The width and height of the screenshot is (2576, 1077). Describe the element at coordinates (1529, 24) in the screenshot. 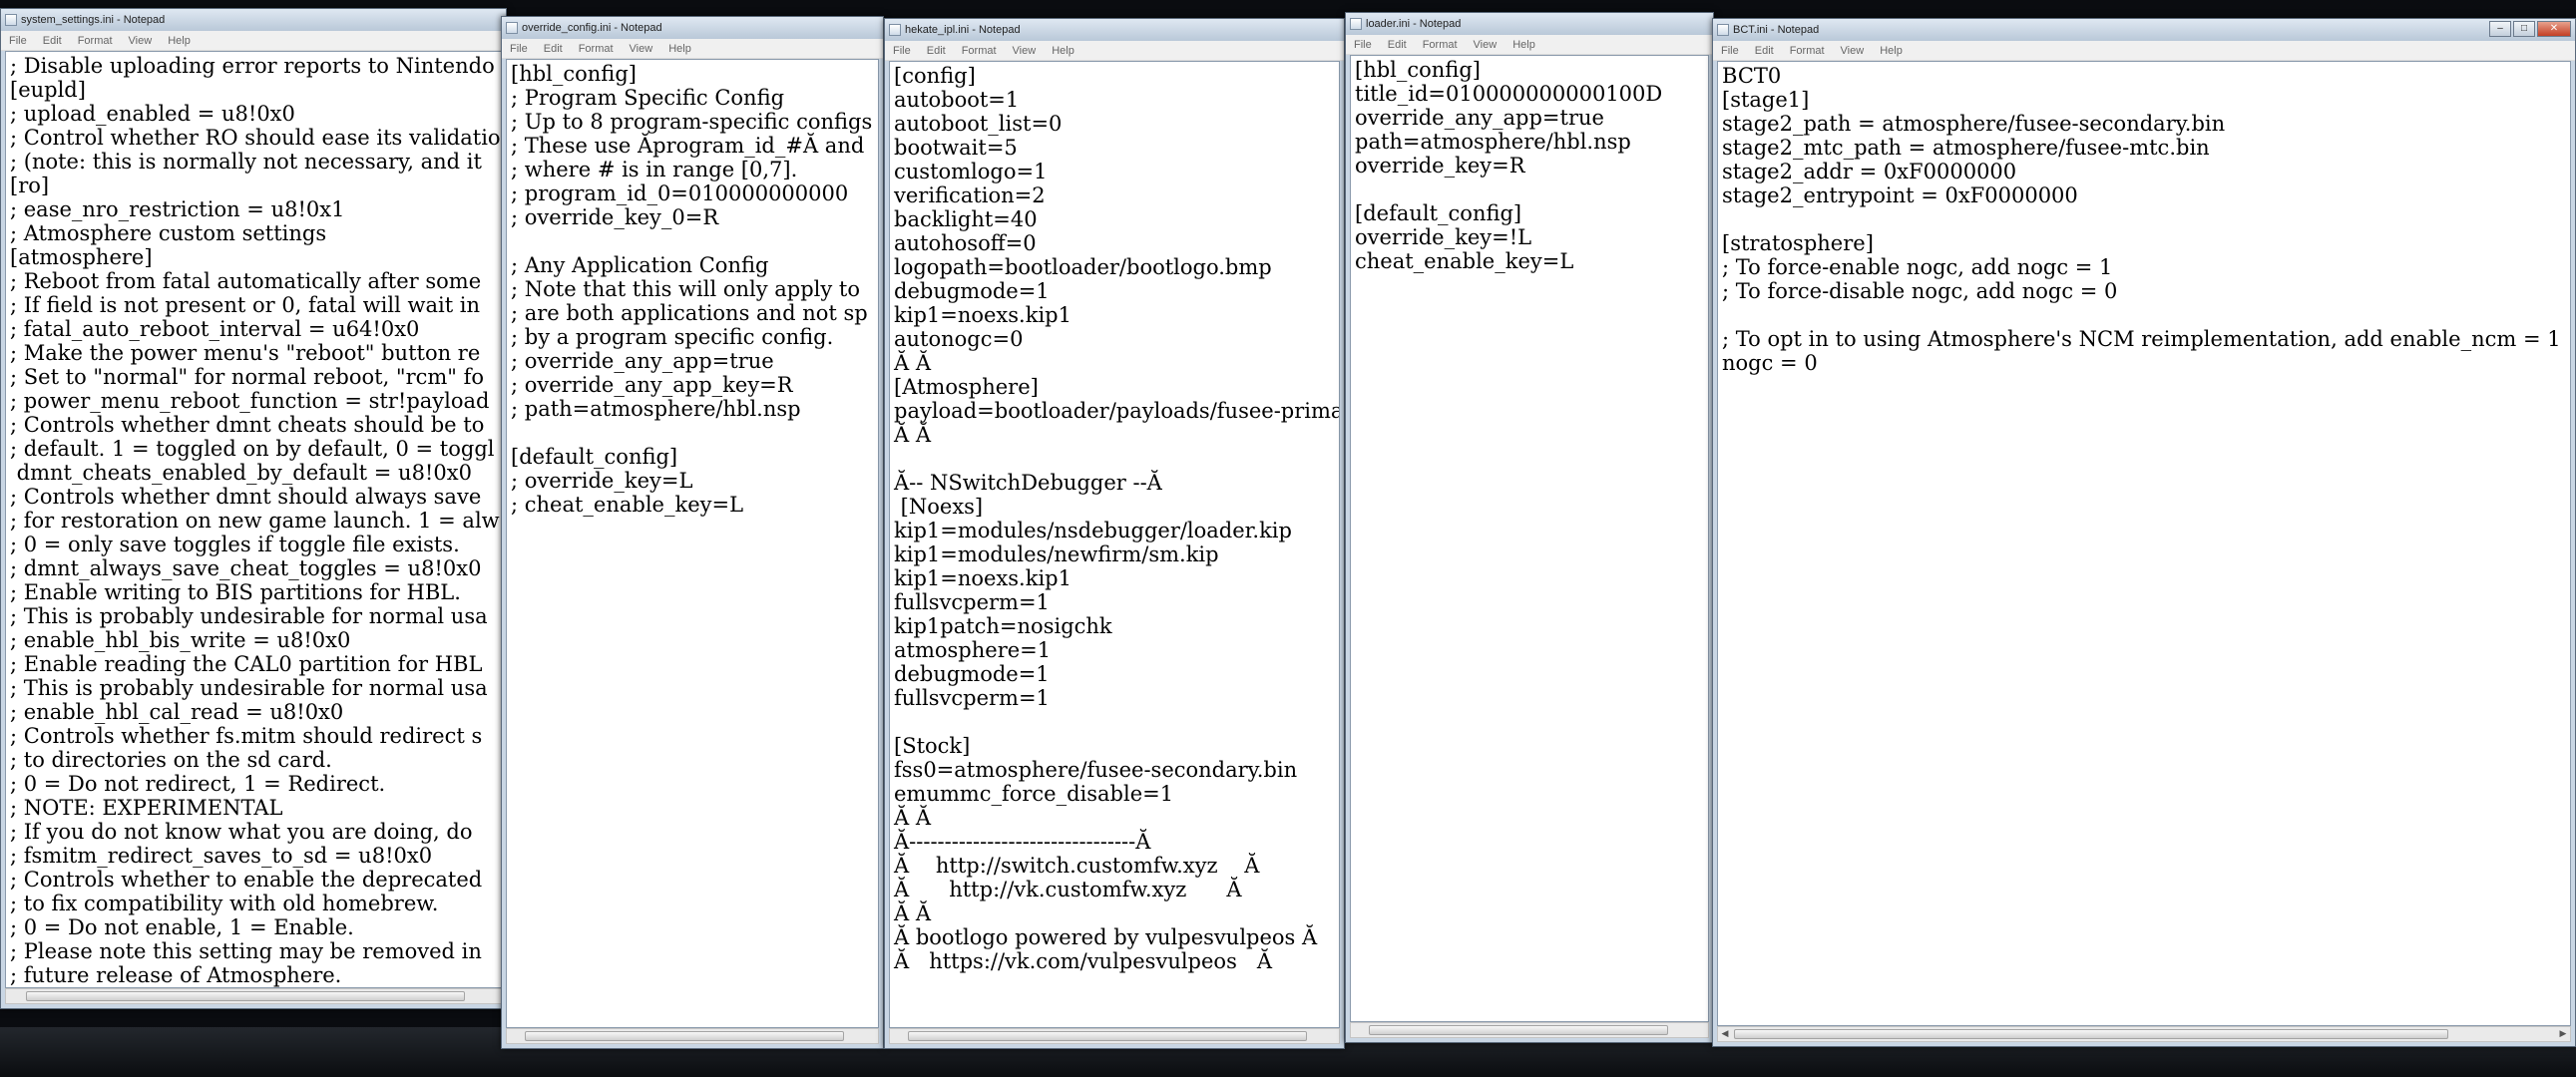

I see `title-bar: loader.ini - Notepad` at that location.